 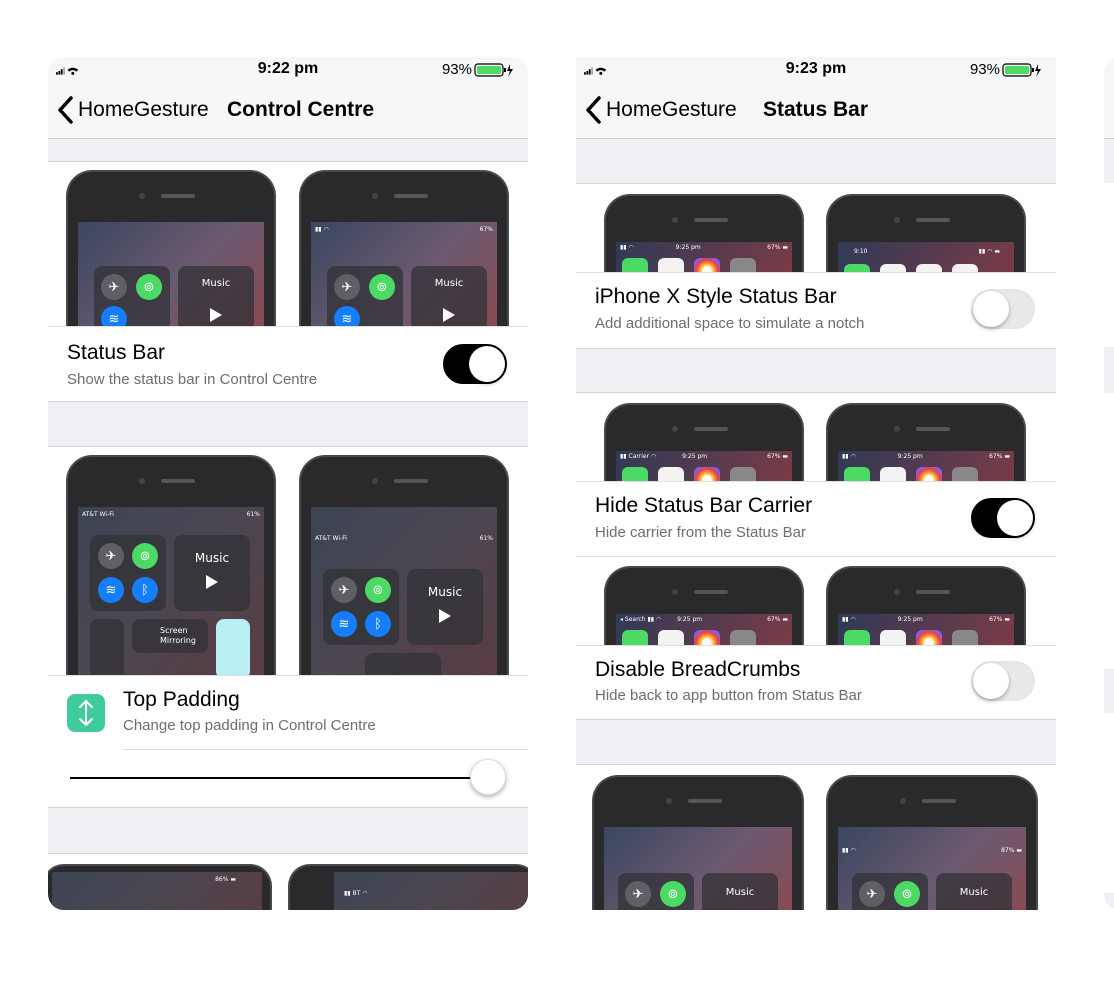 What do you see at coordinates (932, 842) in the screenshot?
I see `preview-phone-image: 87% ▬ ▮▮ ◠ ✈ ⊚ Music` at bounding box center [932, 842].